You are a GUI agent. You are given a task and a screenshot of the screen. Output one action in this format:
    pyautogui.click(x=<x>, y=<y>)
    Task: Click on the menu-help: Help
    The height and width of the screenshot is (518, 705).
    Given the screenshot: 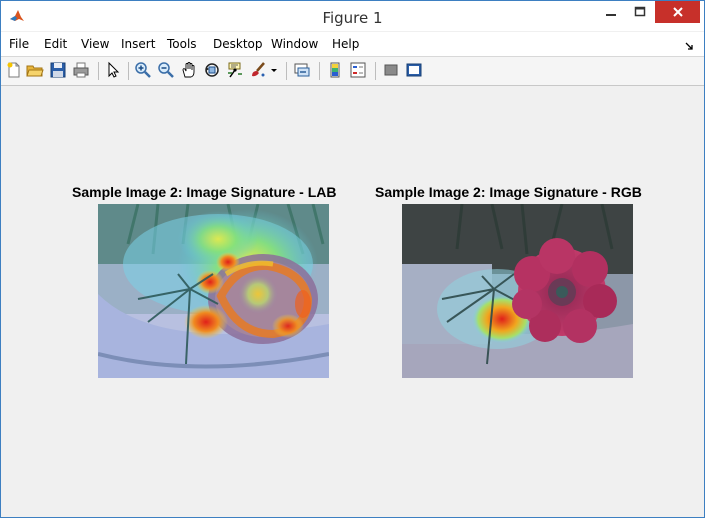 What is the action you would take?
    pyautogui.click(x=345, y=44)
    